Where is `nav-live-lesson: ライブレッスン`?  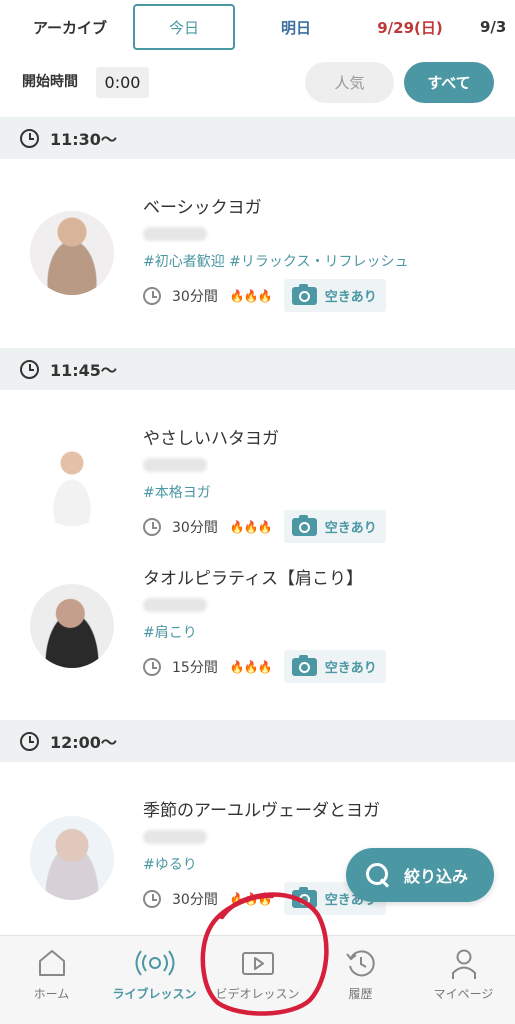
nav-live-lesson: ライブレッスン is located at coordinates (154, 980).